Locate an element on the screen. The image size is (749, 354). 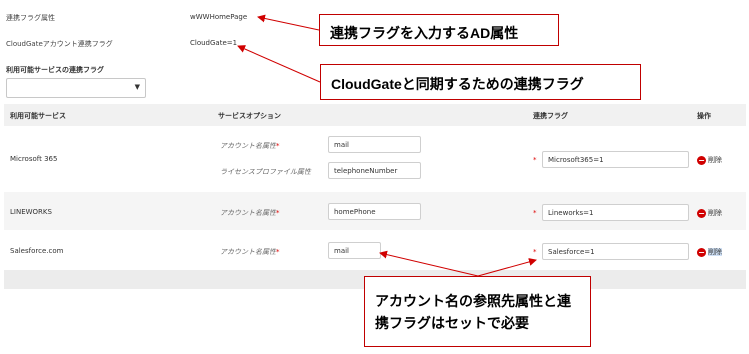
chevron-down-icon: ▼ is located at coordinates (137, 87).